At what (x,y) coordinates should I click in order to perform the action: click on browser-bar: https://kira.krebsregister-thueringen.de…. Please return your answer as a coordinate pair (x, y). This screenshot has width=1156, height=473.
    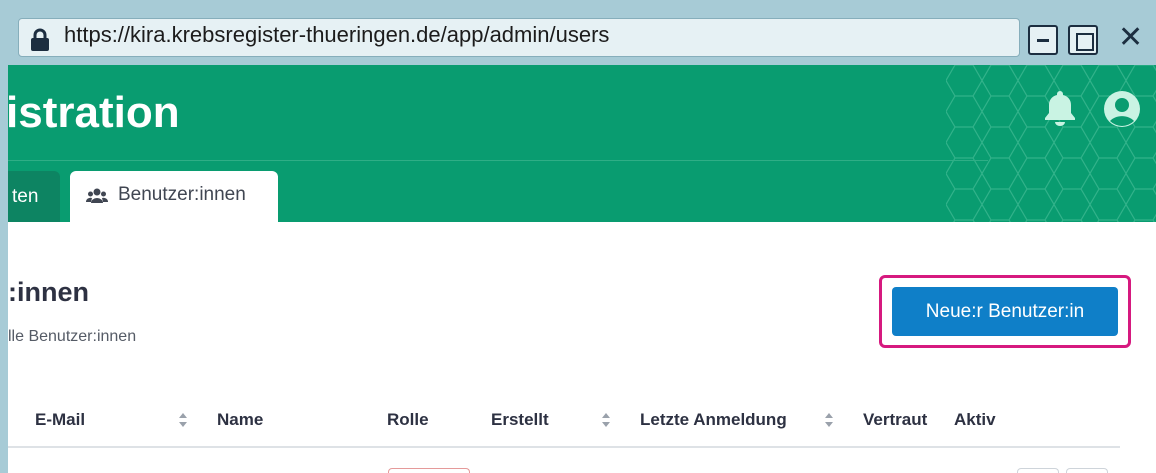
    Looking at the image, I should click on (582, 36).